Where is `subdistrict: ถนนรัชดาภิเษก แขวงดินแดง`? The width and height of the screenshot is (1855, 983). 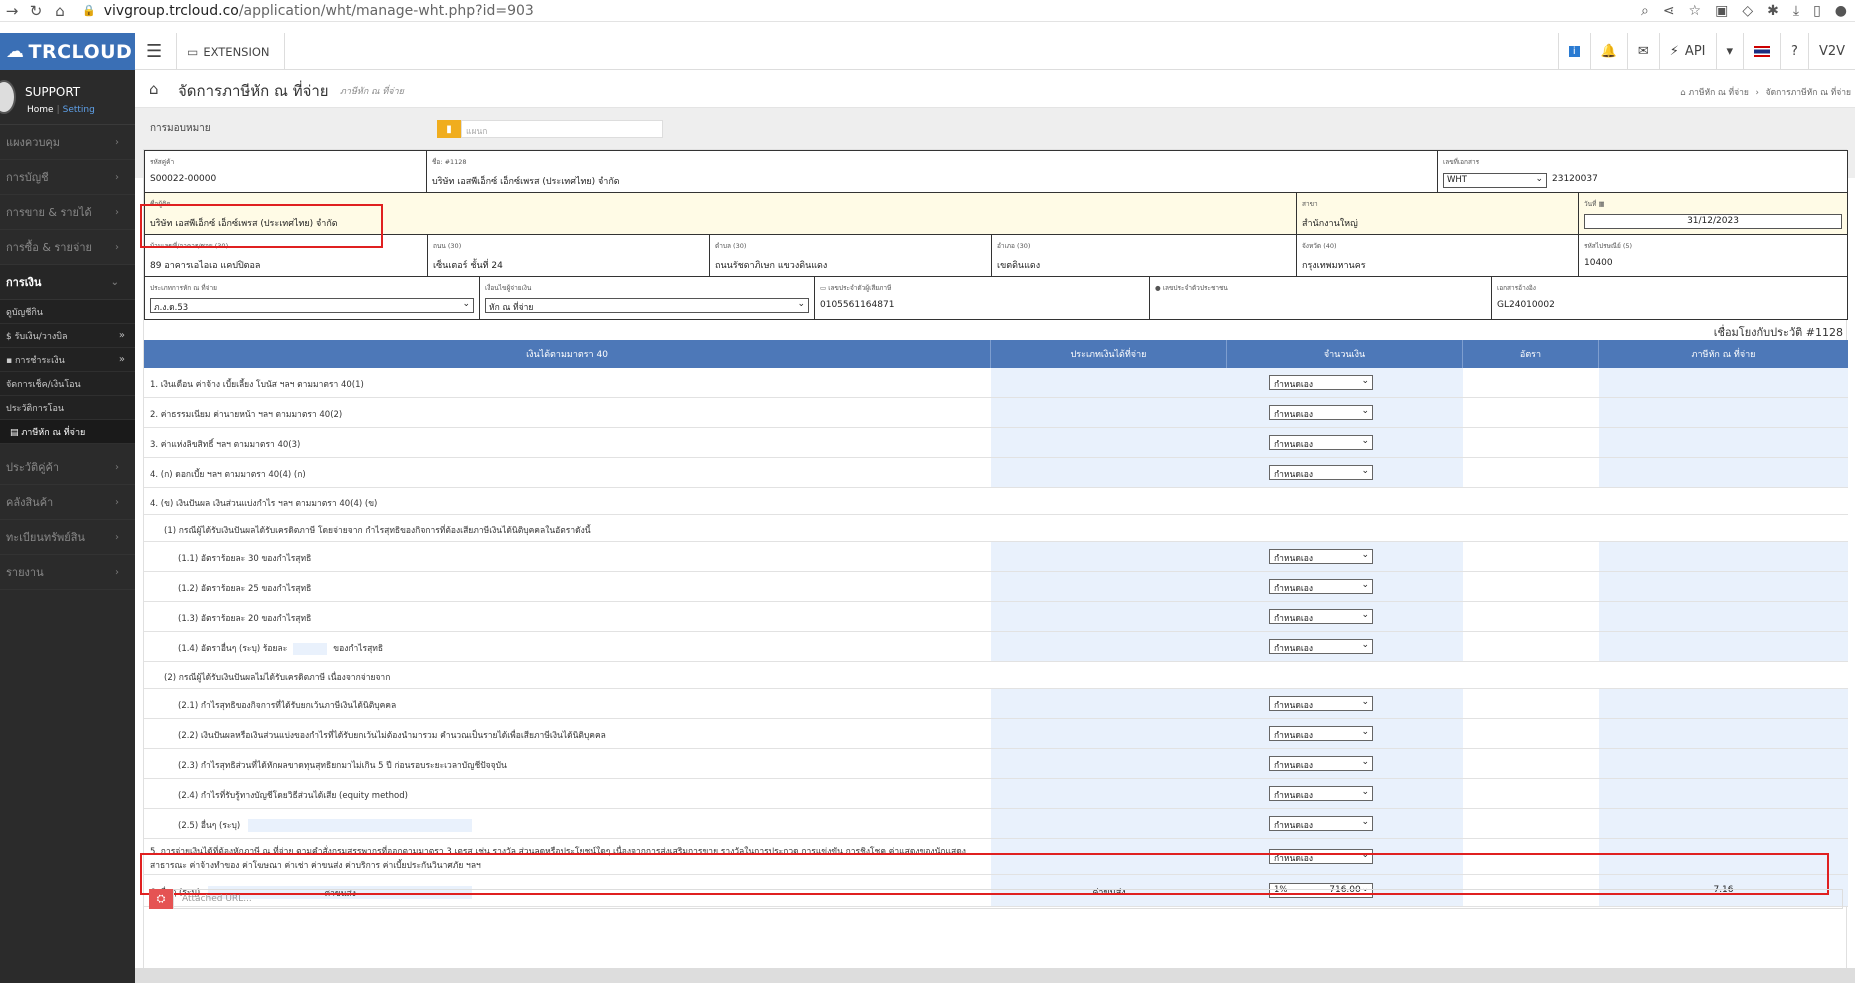
subdistrict: ถนนรัชดาภิเษก แขวงดินแดง is located at coordinates (771, 265).